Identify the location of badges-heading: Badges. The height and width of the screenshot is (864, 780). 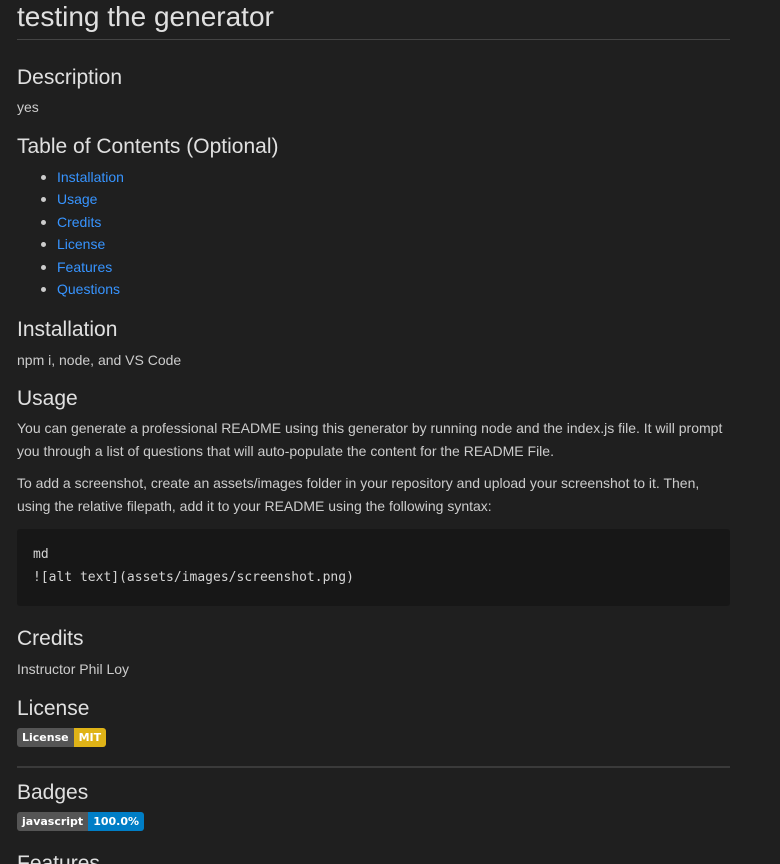
(53, 792).